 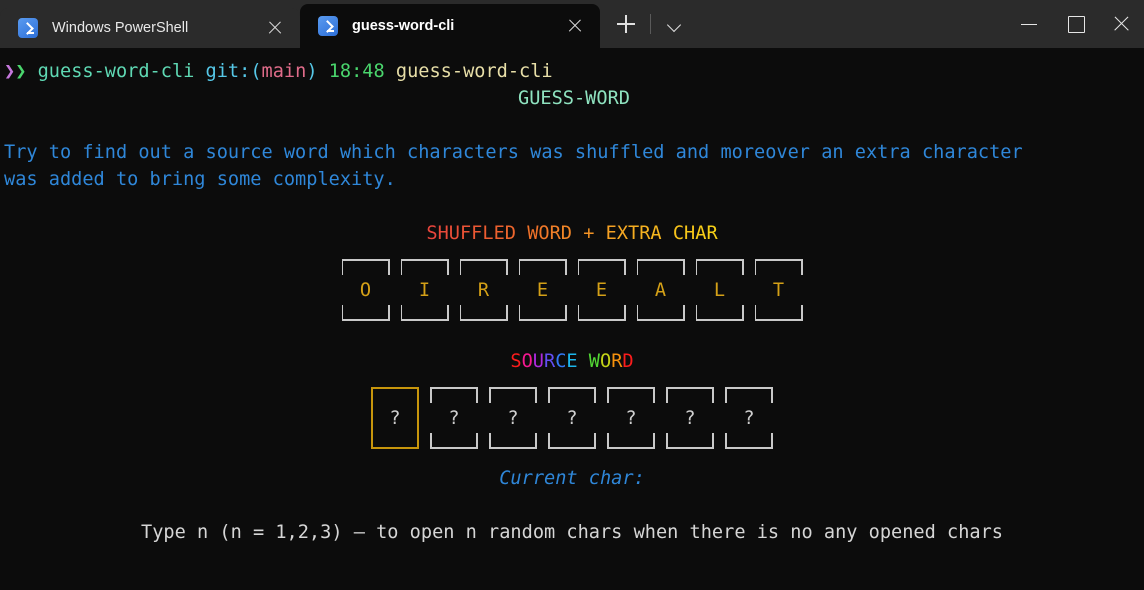 I want to click on minimize-button, so click(x=1029, y=24).